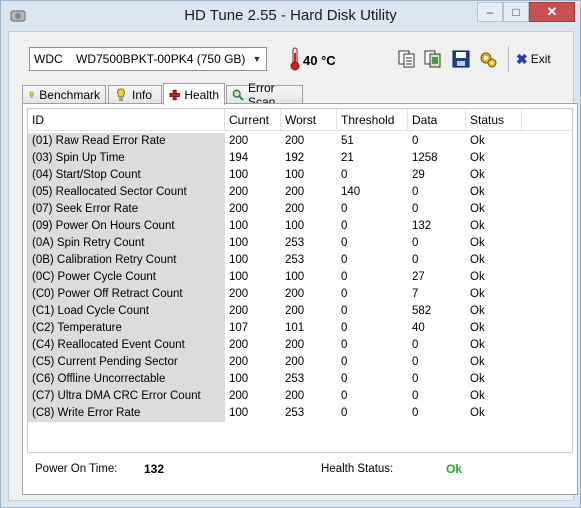 Image resolution: width=581 pixels, height=508 pixels. I want to click on attribute-id: (01) Raw Read Error Rate, so click(126, 141).